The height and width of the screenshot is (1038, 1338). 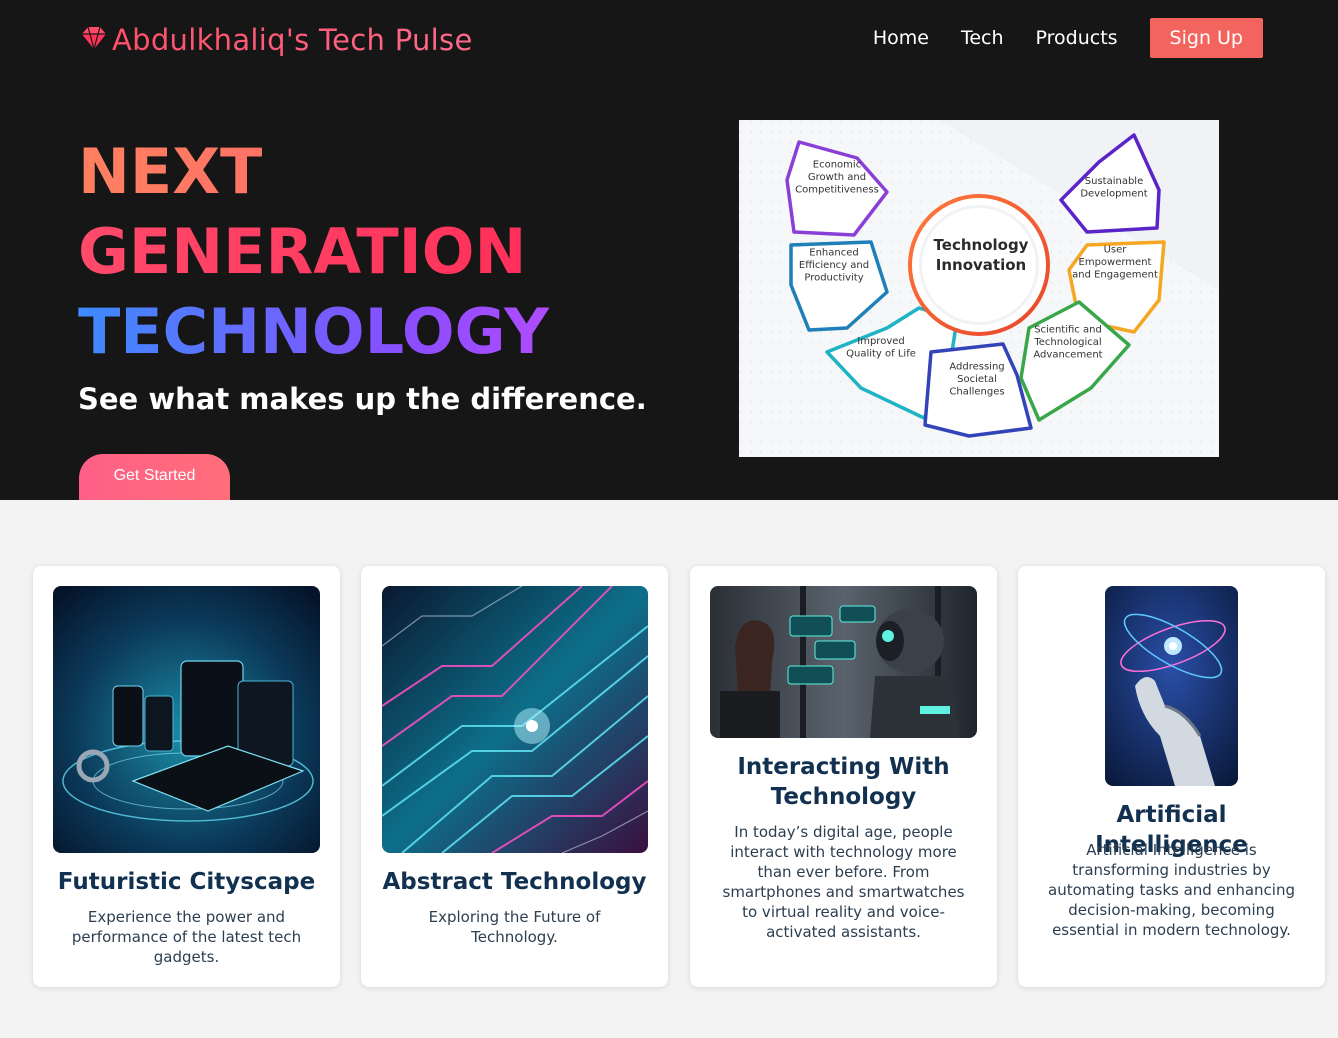 What do you see at coordinates (1077, 38) in the screenshot?
I see `nav-products: Products` at bounding box center [1077, 38].